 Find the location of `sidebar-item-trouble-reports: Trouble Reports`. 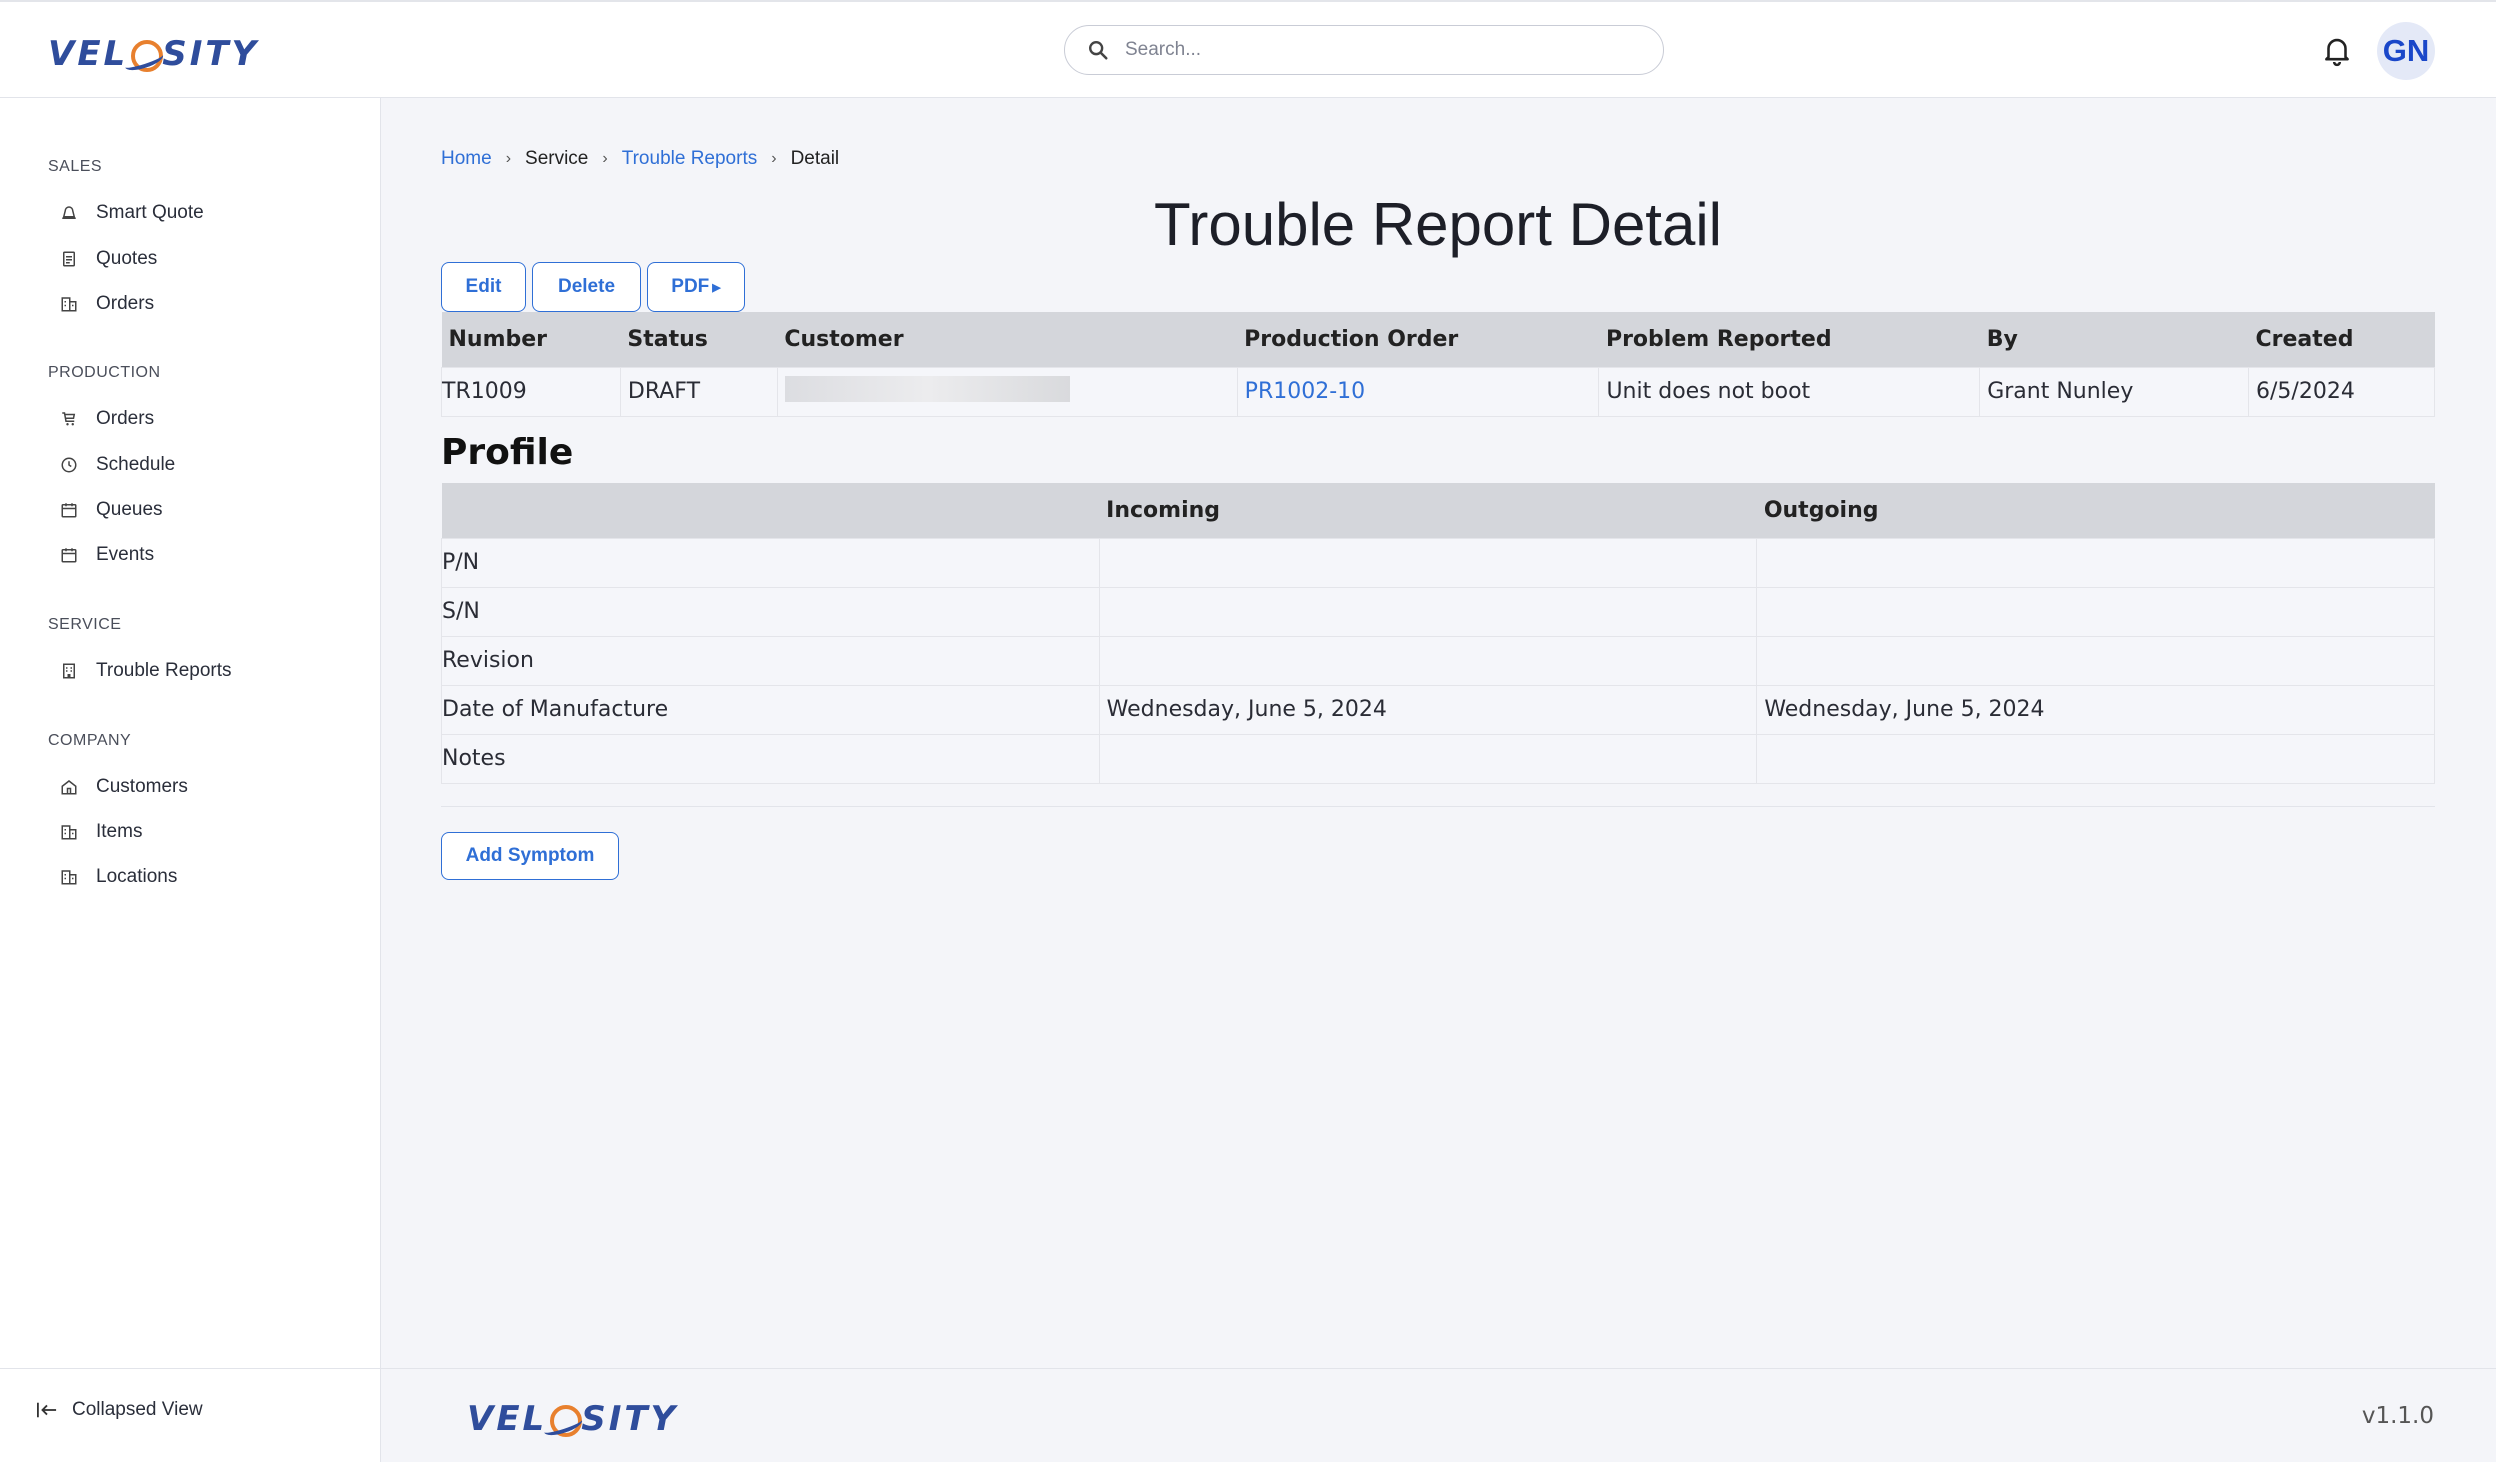

sidebar-item-trouble-reports: Trouble Reports is located at coordinates (146, 671).